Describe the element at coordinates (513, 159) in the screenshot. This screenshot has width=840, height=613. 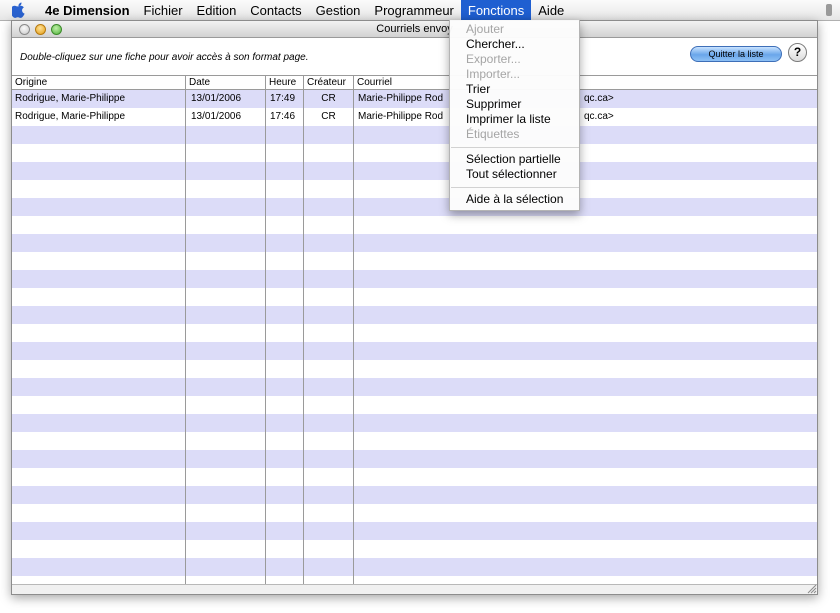
I see `menu-item-selection-partielle: Sélection partielle` at that location.